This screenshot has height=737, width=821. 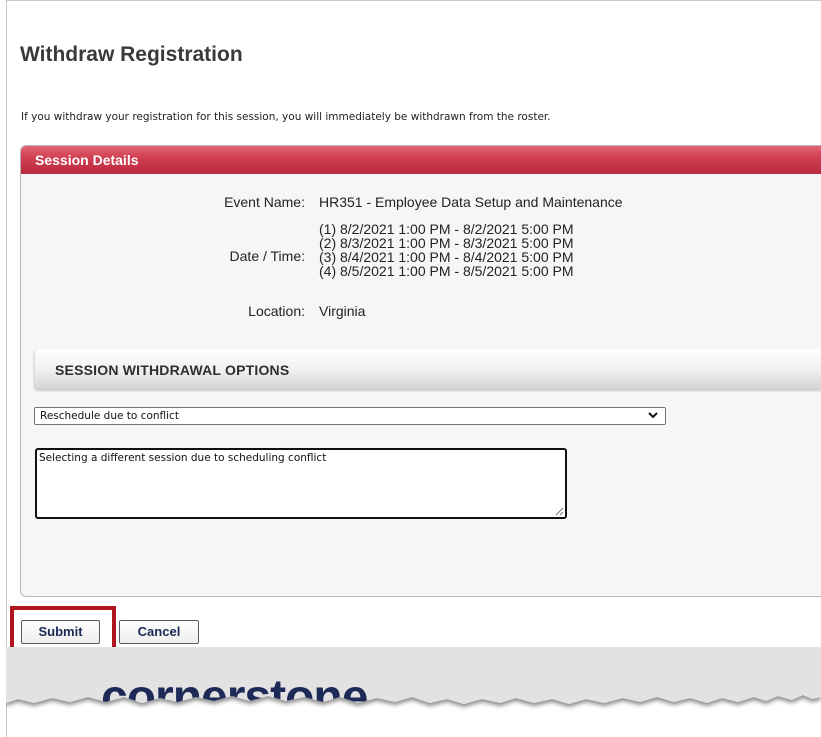 What do you see at coordinates (87, 160) in the screenshot?
I see `session-details-title: Session Details` at bounding box center [87, 160].